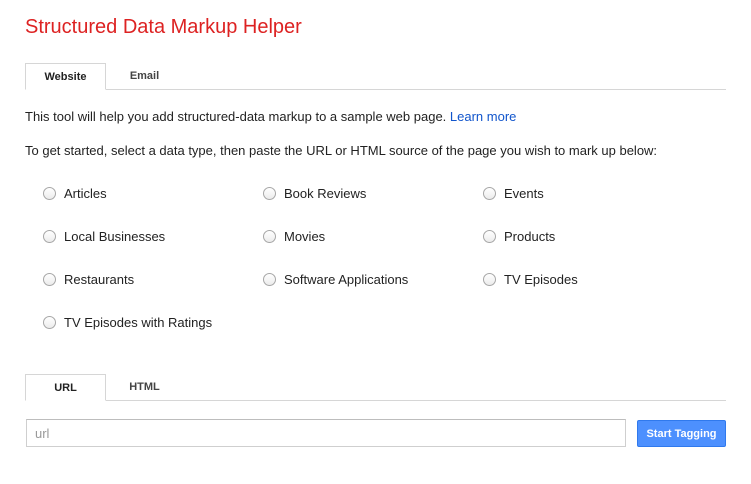  I want to click on data-type-label: Restaurants, so click(99, 279).